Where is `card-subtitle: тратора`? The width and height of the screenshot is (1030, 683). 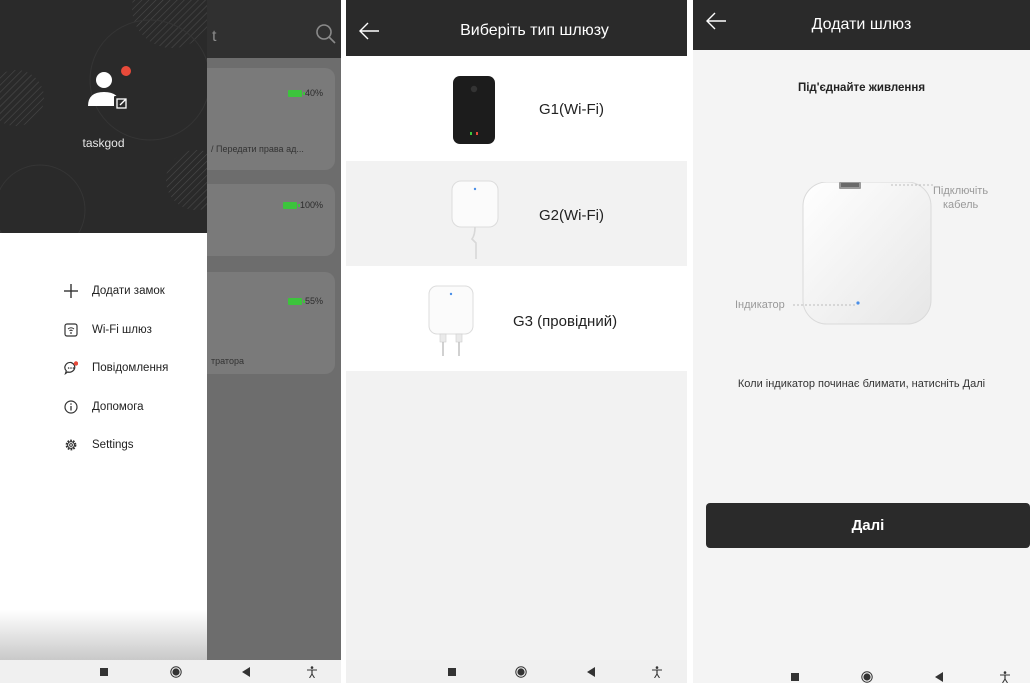 card-subtitle: тратора is located at coordinates (227, 361).